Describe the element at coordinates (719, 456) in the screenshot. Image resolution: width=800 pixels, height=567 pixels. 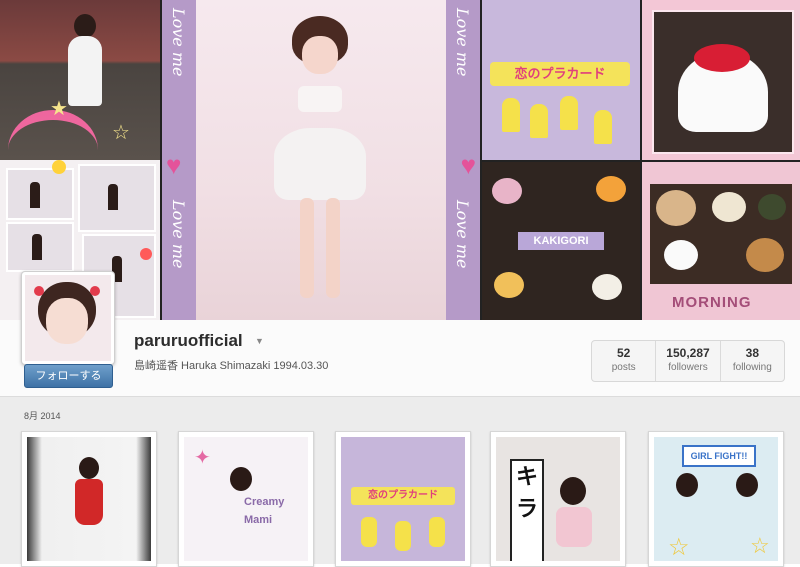
I see `girl-fight-title: GIRL FIGHT!!` at that location.